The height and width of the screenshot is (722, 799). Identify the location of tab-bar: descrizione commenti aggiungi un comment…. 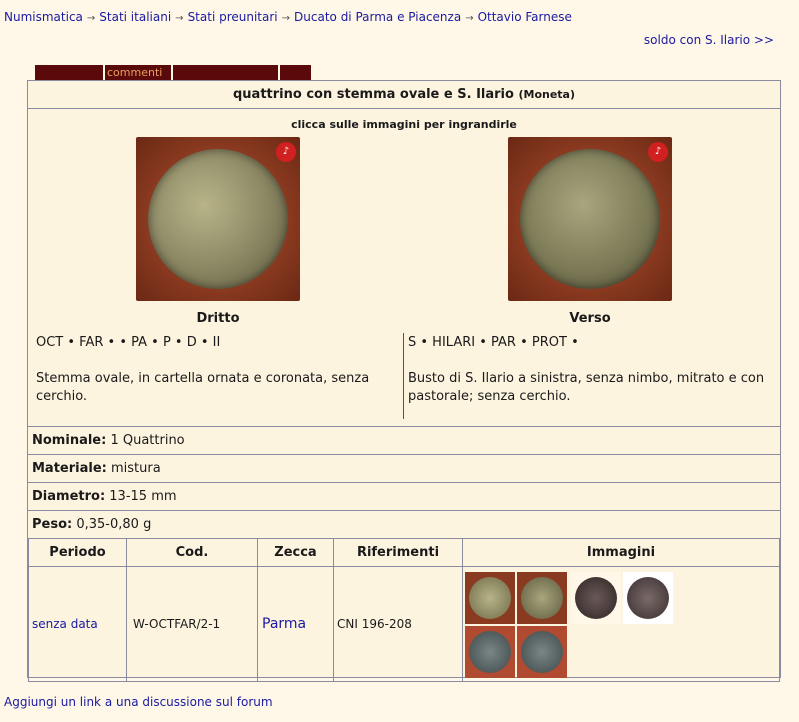
(174, 72).